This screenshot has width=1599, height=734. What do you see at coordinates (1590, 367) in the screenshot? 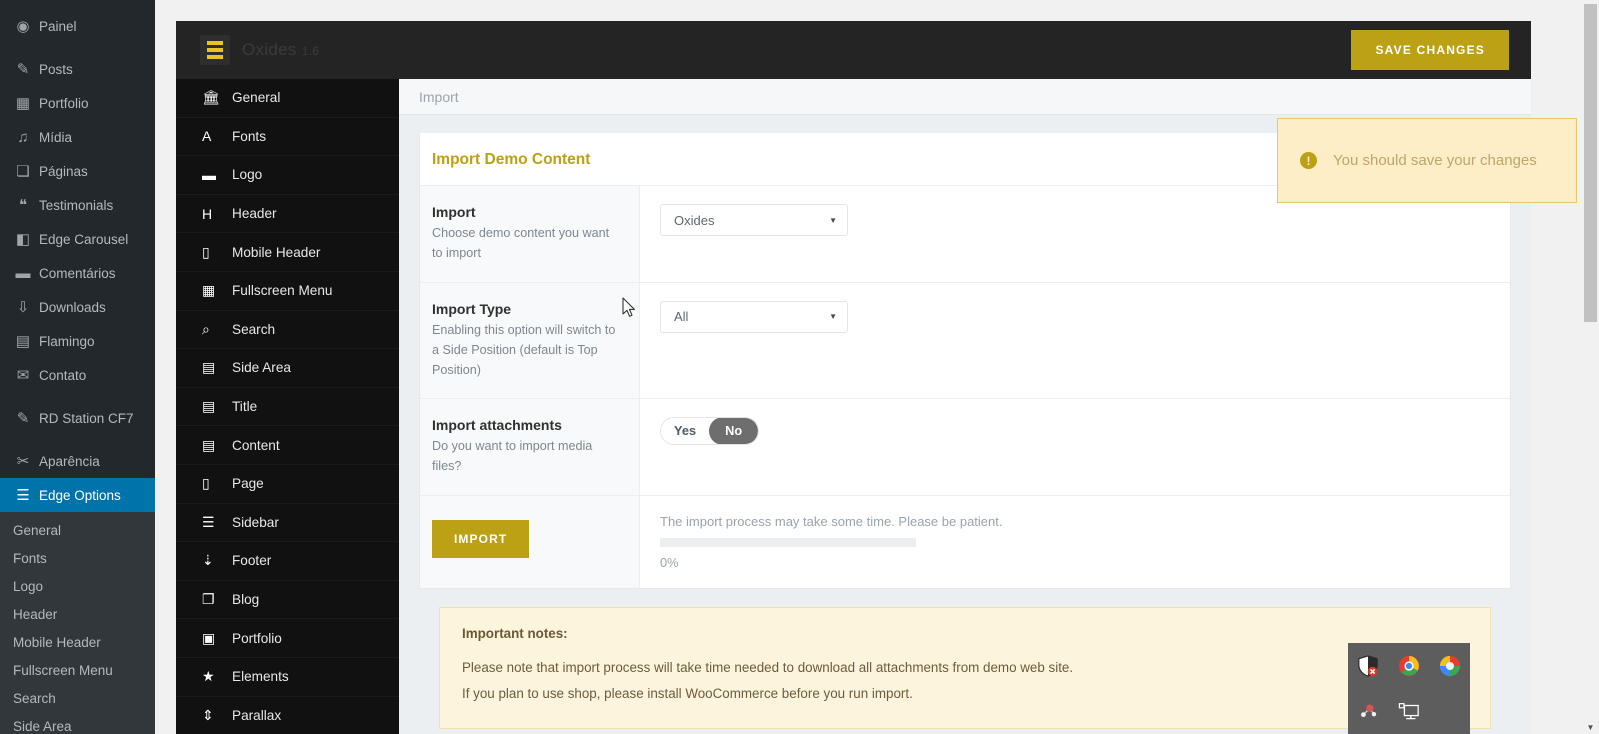
I see `page-scrollbar: ▼` at bounding box center [1590, 367].